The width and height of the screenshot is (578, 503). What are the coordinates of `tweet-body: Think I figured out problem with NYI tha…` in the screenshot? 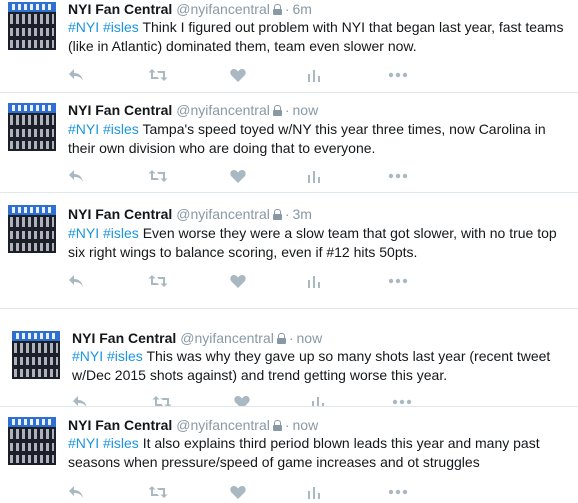 It's located at (316, 36).